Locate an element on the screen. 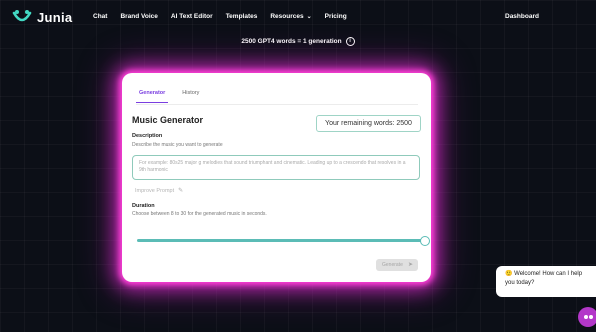 The height and width of the screenshot is (332, 596). remaining-words-badge: Your remaining words: 2500 is located at coordinates (368, 123).